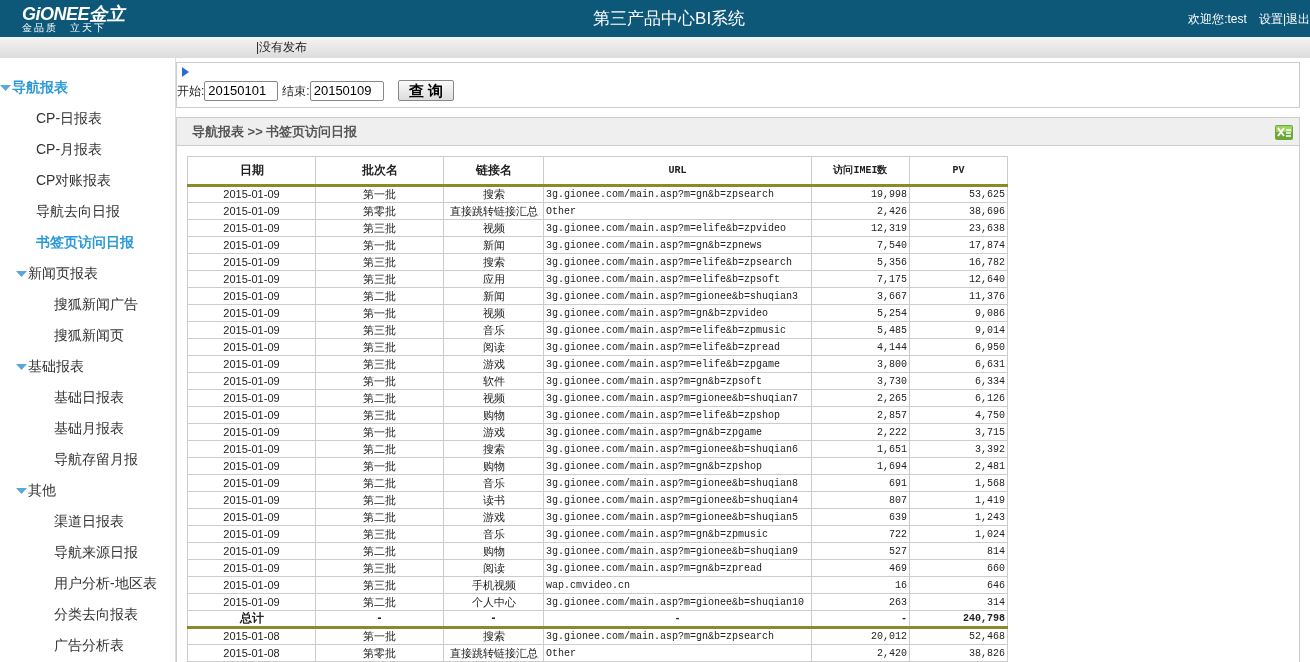  Describe the element at coordinates (958, 262) in the screenshot. I see `table-cell: 16,782` at that location.